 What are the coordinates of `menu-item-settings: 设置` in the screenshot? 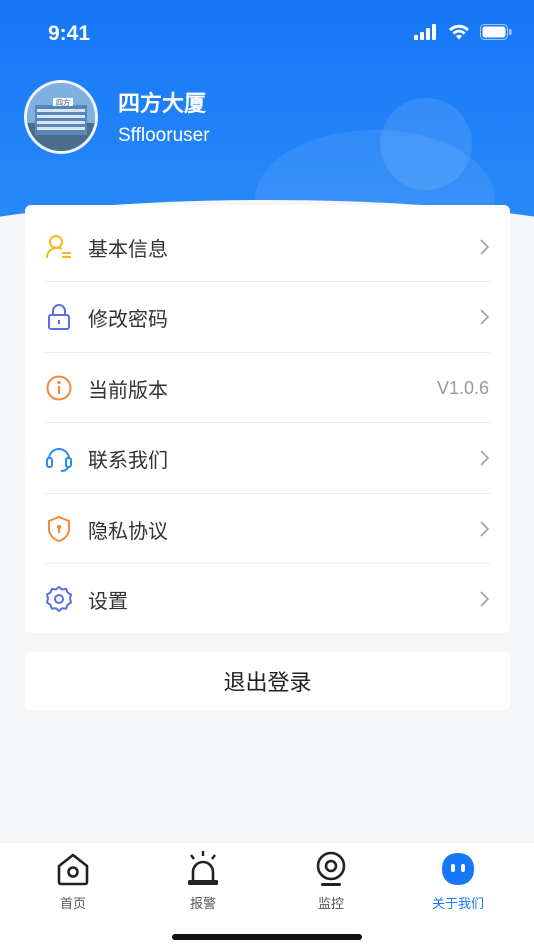 It's located at (267, 599).